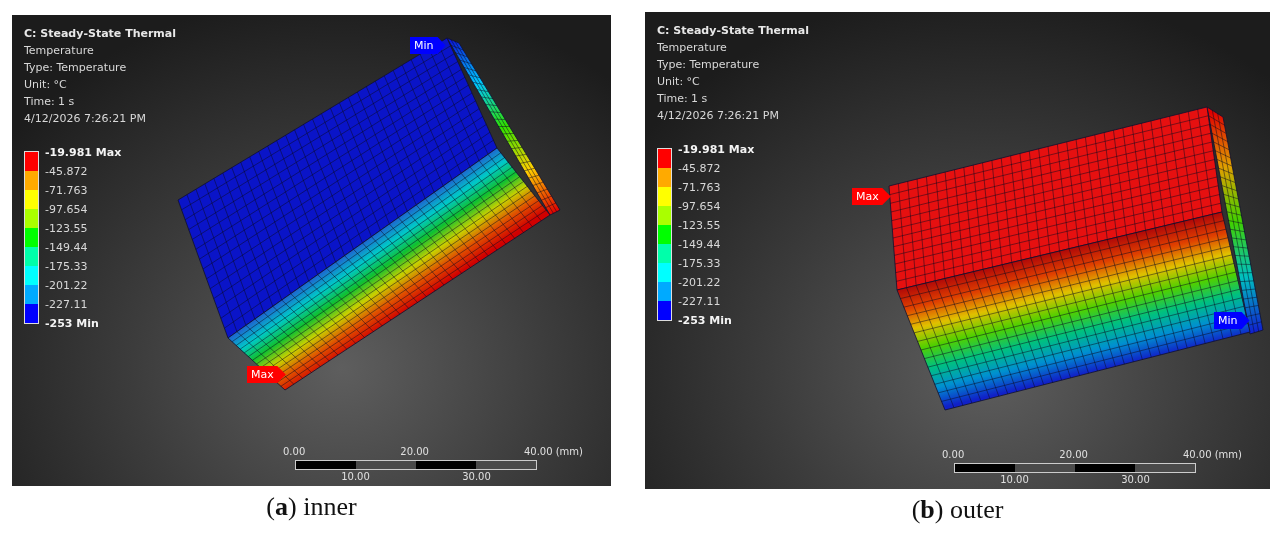 Image resolution: width=1283 pixels, height=538 pixels. Describe the element at coordinates (311, 507) in the screenshot. I see `figure-caption: (a) inner` at that location.